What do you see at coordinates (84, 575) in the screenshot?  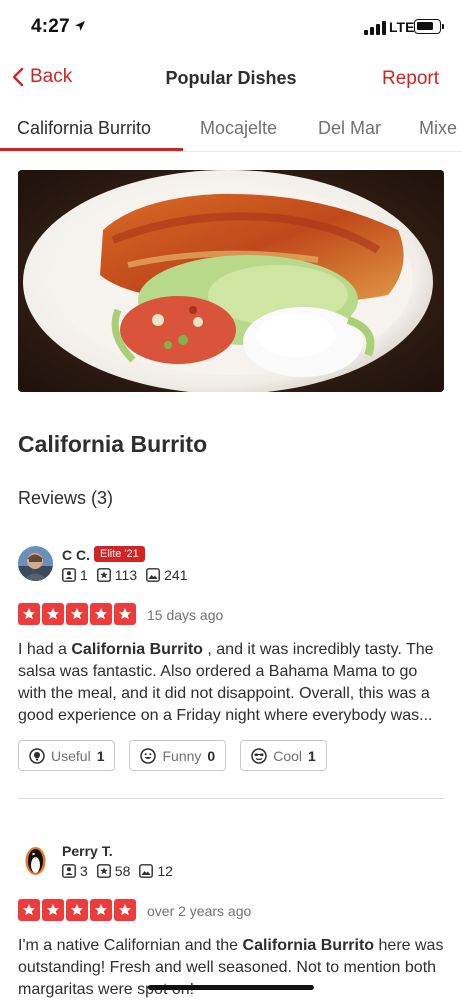 I see `friends-count: 1` at bounding box center [84, 575].